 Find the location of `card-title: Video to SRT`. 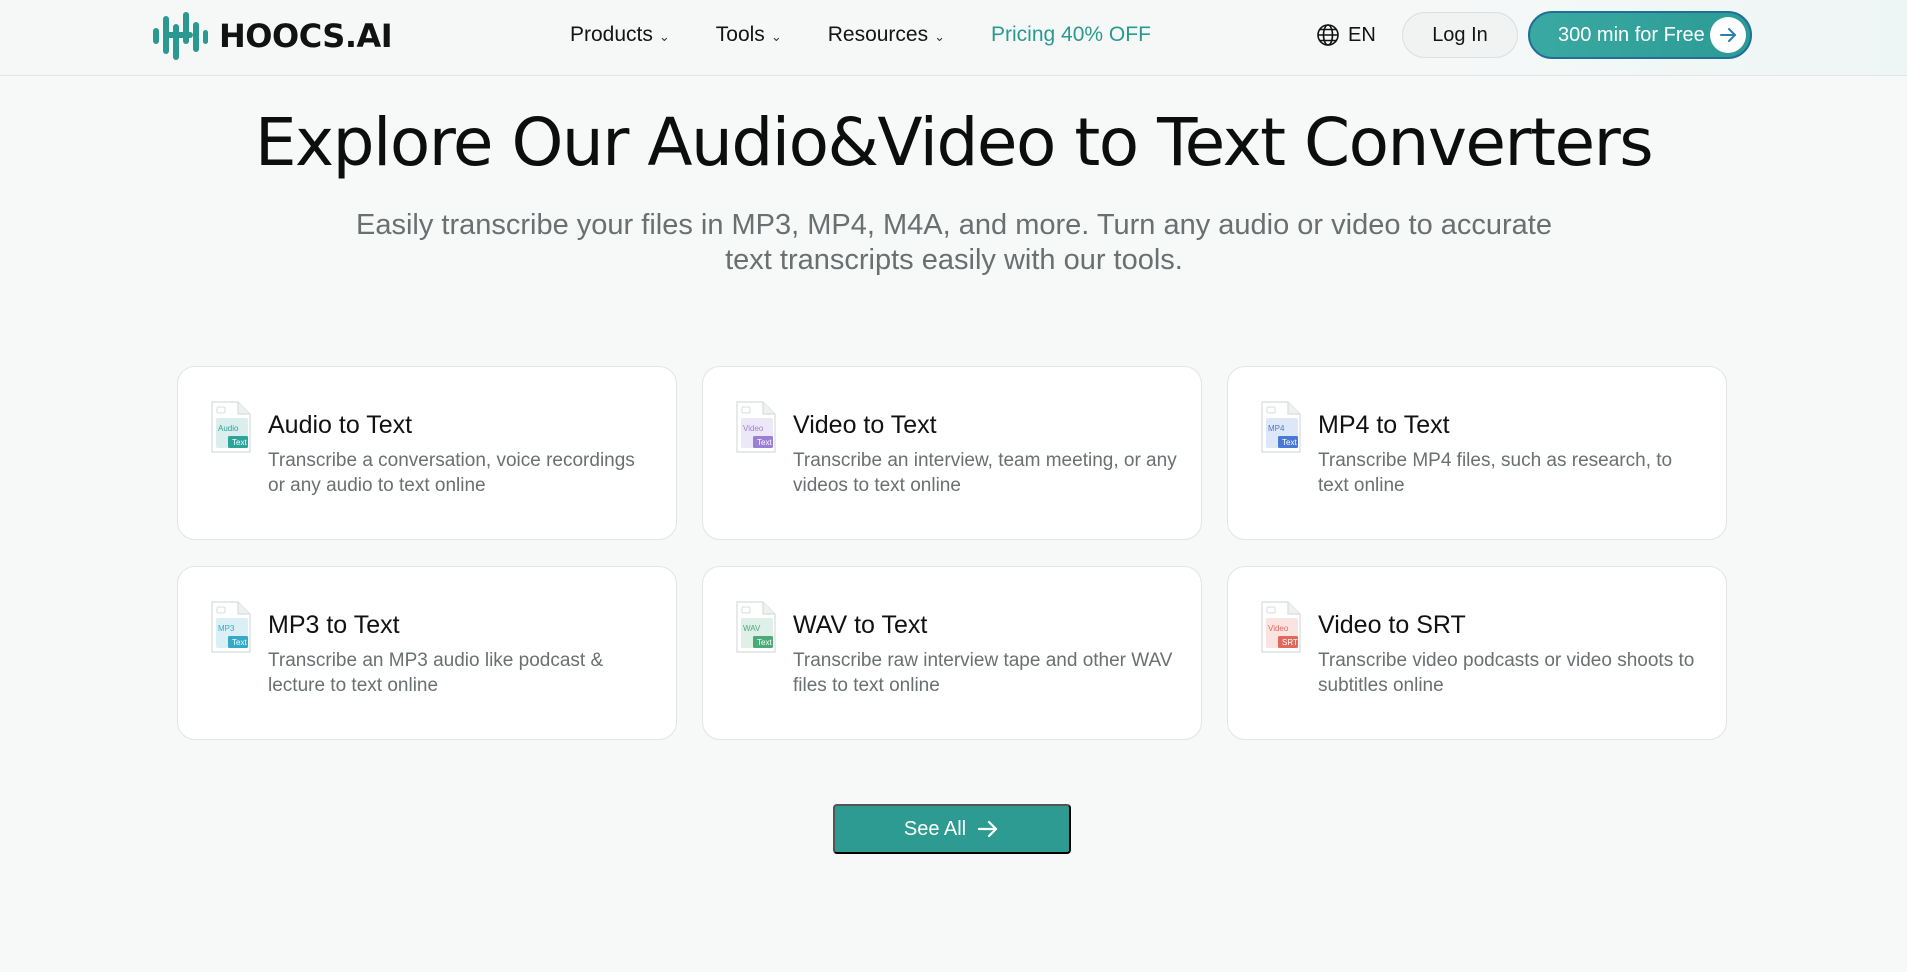

card-title: Video to SRT is located at coordinates (1392, 625).